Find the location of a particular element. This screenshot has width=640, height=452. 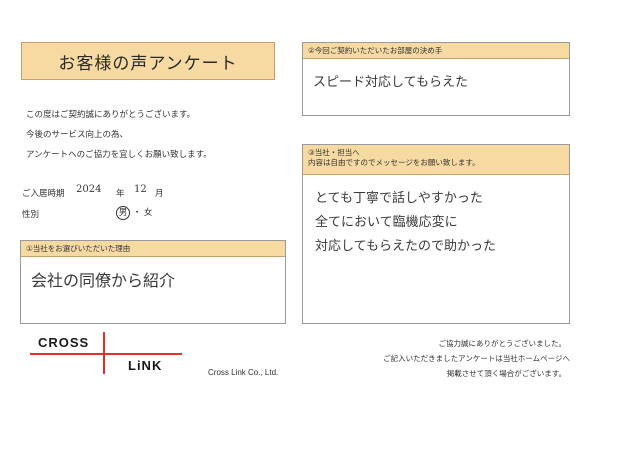

reason-box: ①当社をお選びいただいた理由 会社の同僚から紹介 is located at coordinates (153, 282).